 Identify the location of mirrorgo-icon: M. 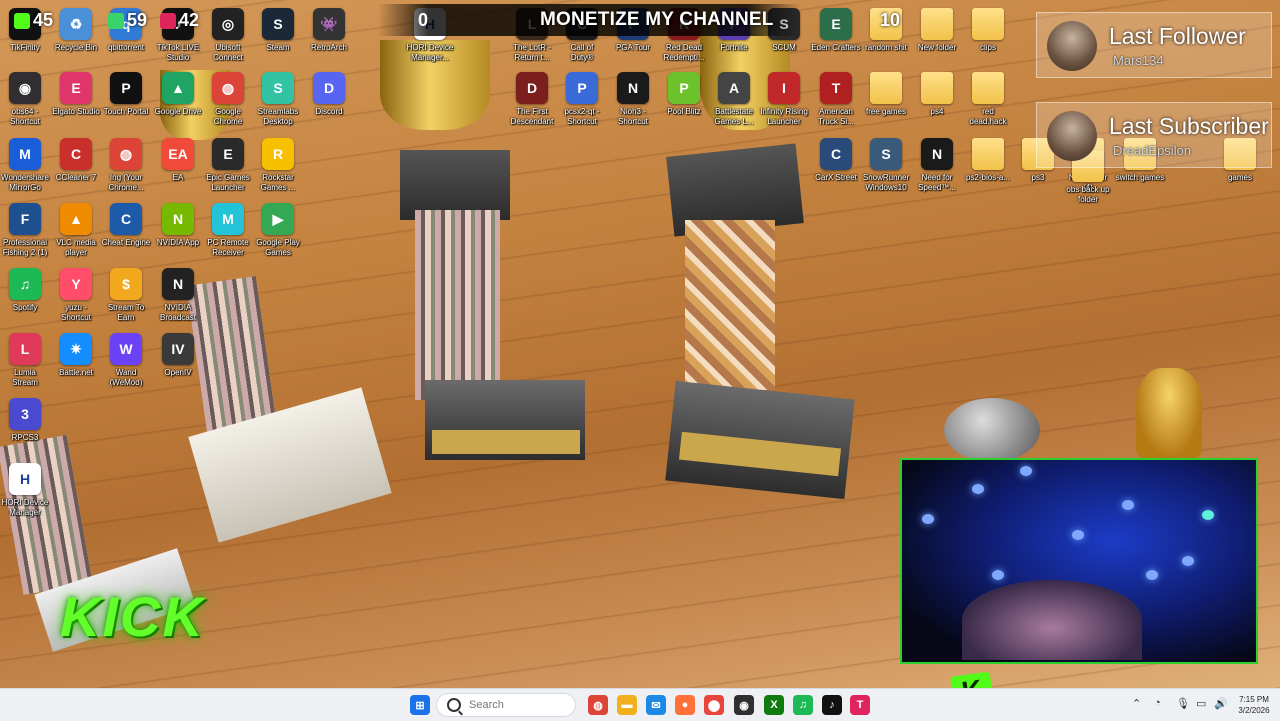
(25, 154).